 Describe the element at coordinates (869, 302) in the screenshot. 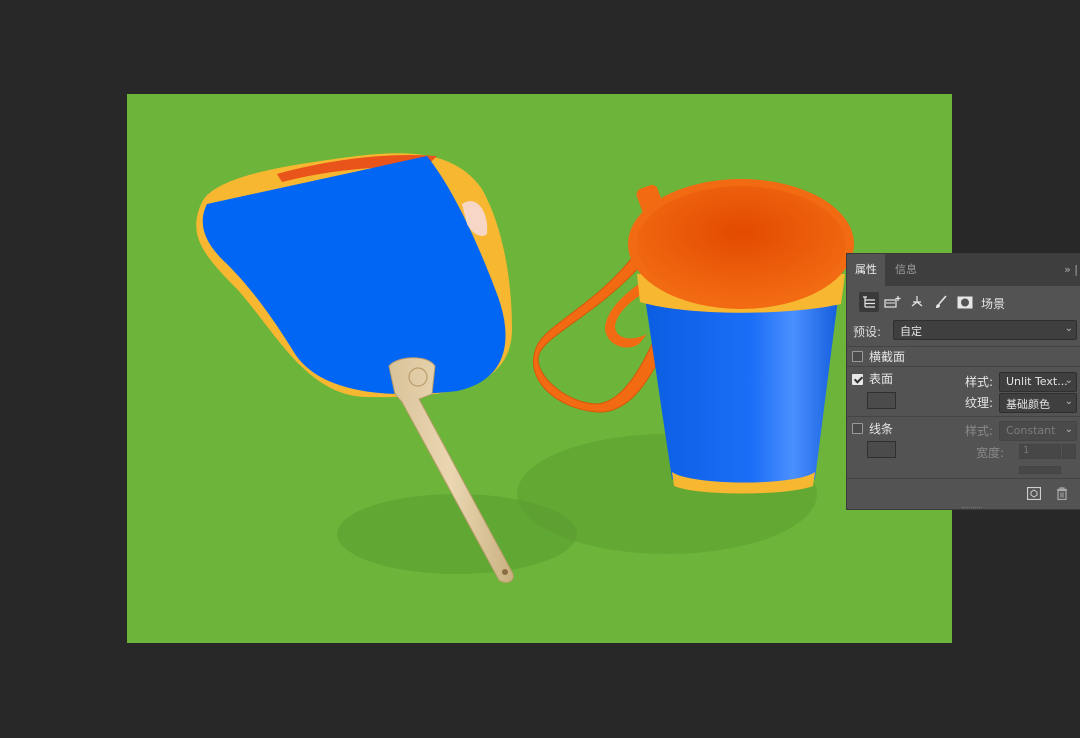

I see `scene-list-icon` at that location.